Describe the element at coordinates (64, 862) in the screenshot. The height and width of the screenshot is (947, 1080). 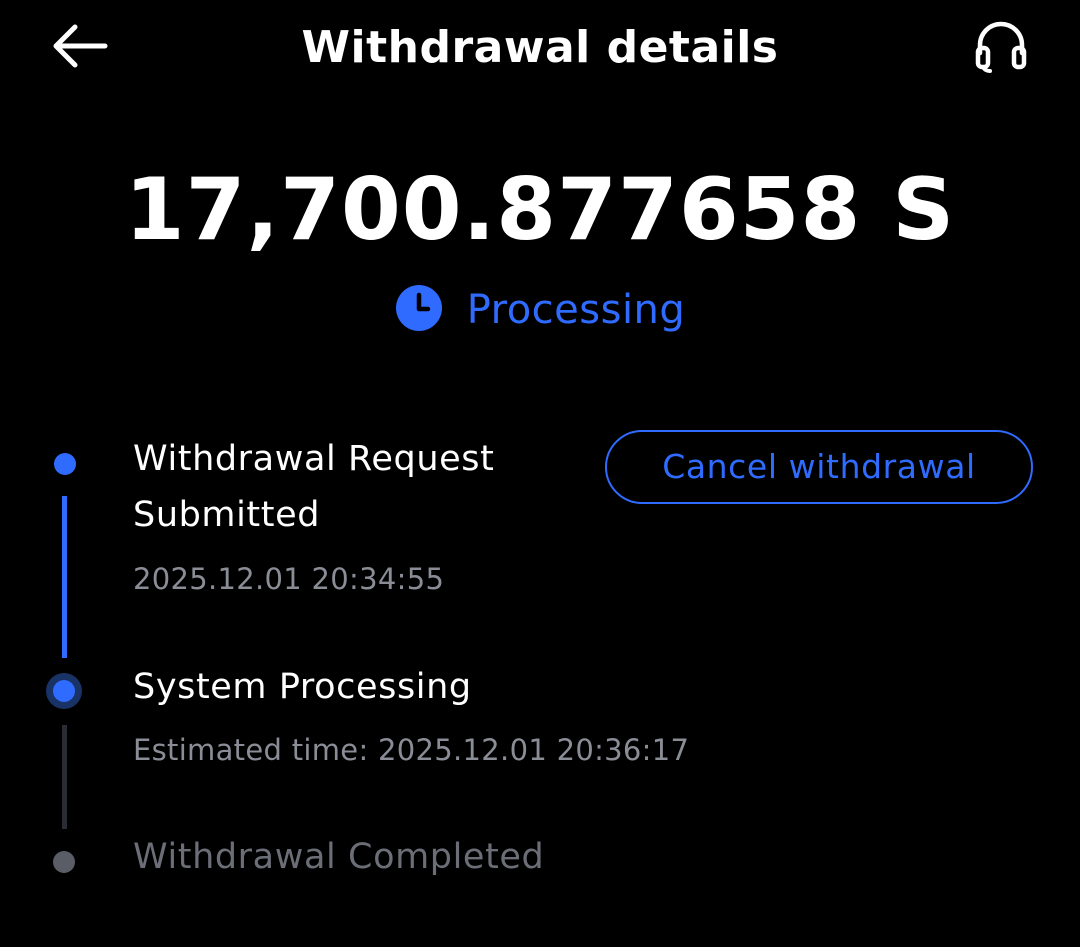
I see `timeline-dot-completed` at that location.